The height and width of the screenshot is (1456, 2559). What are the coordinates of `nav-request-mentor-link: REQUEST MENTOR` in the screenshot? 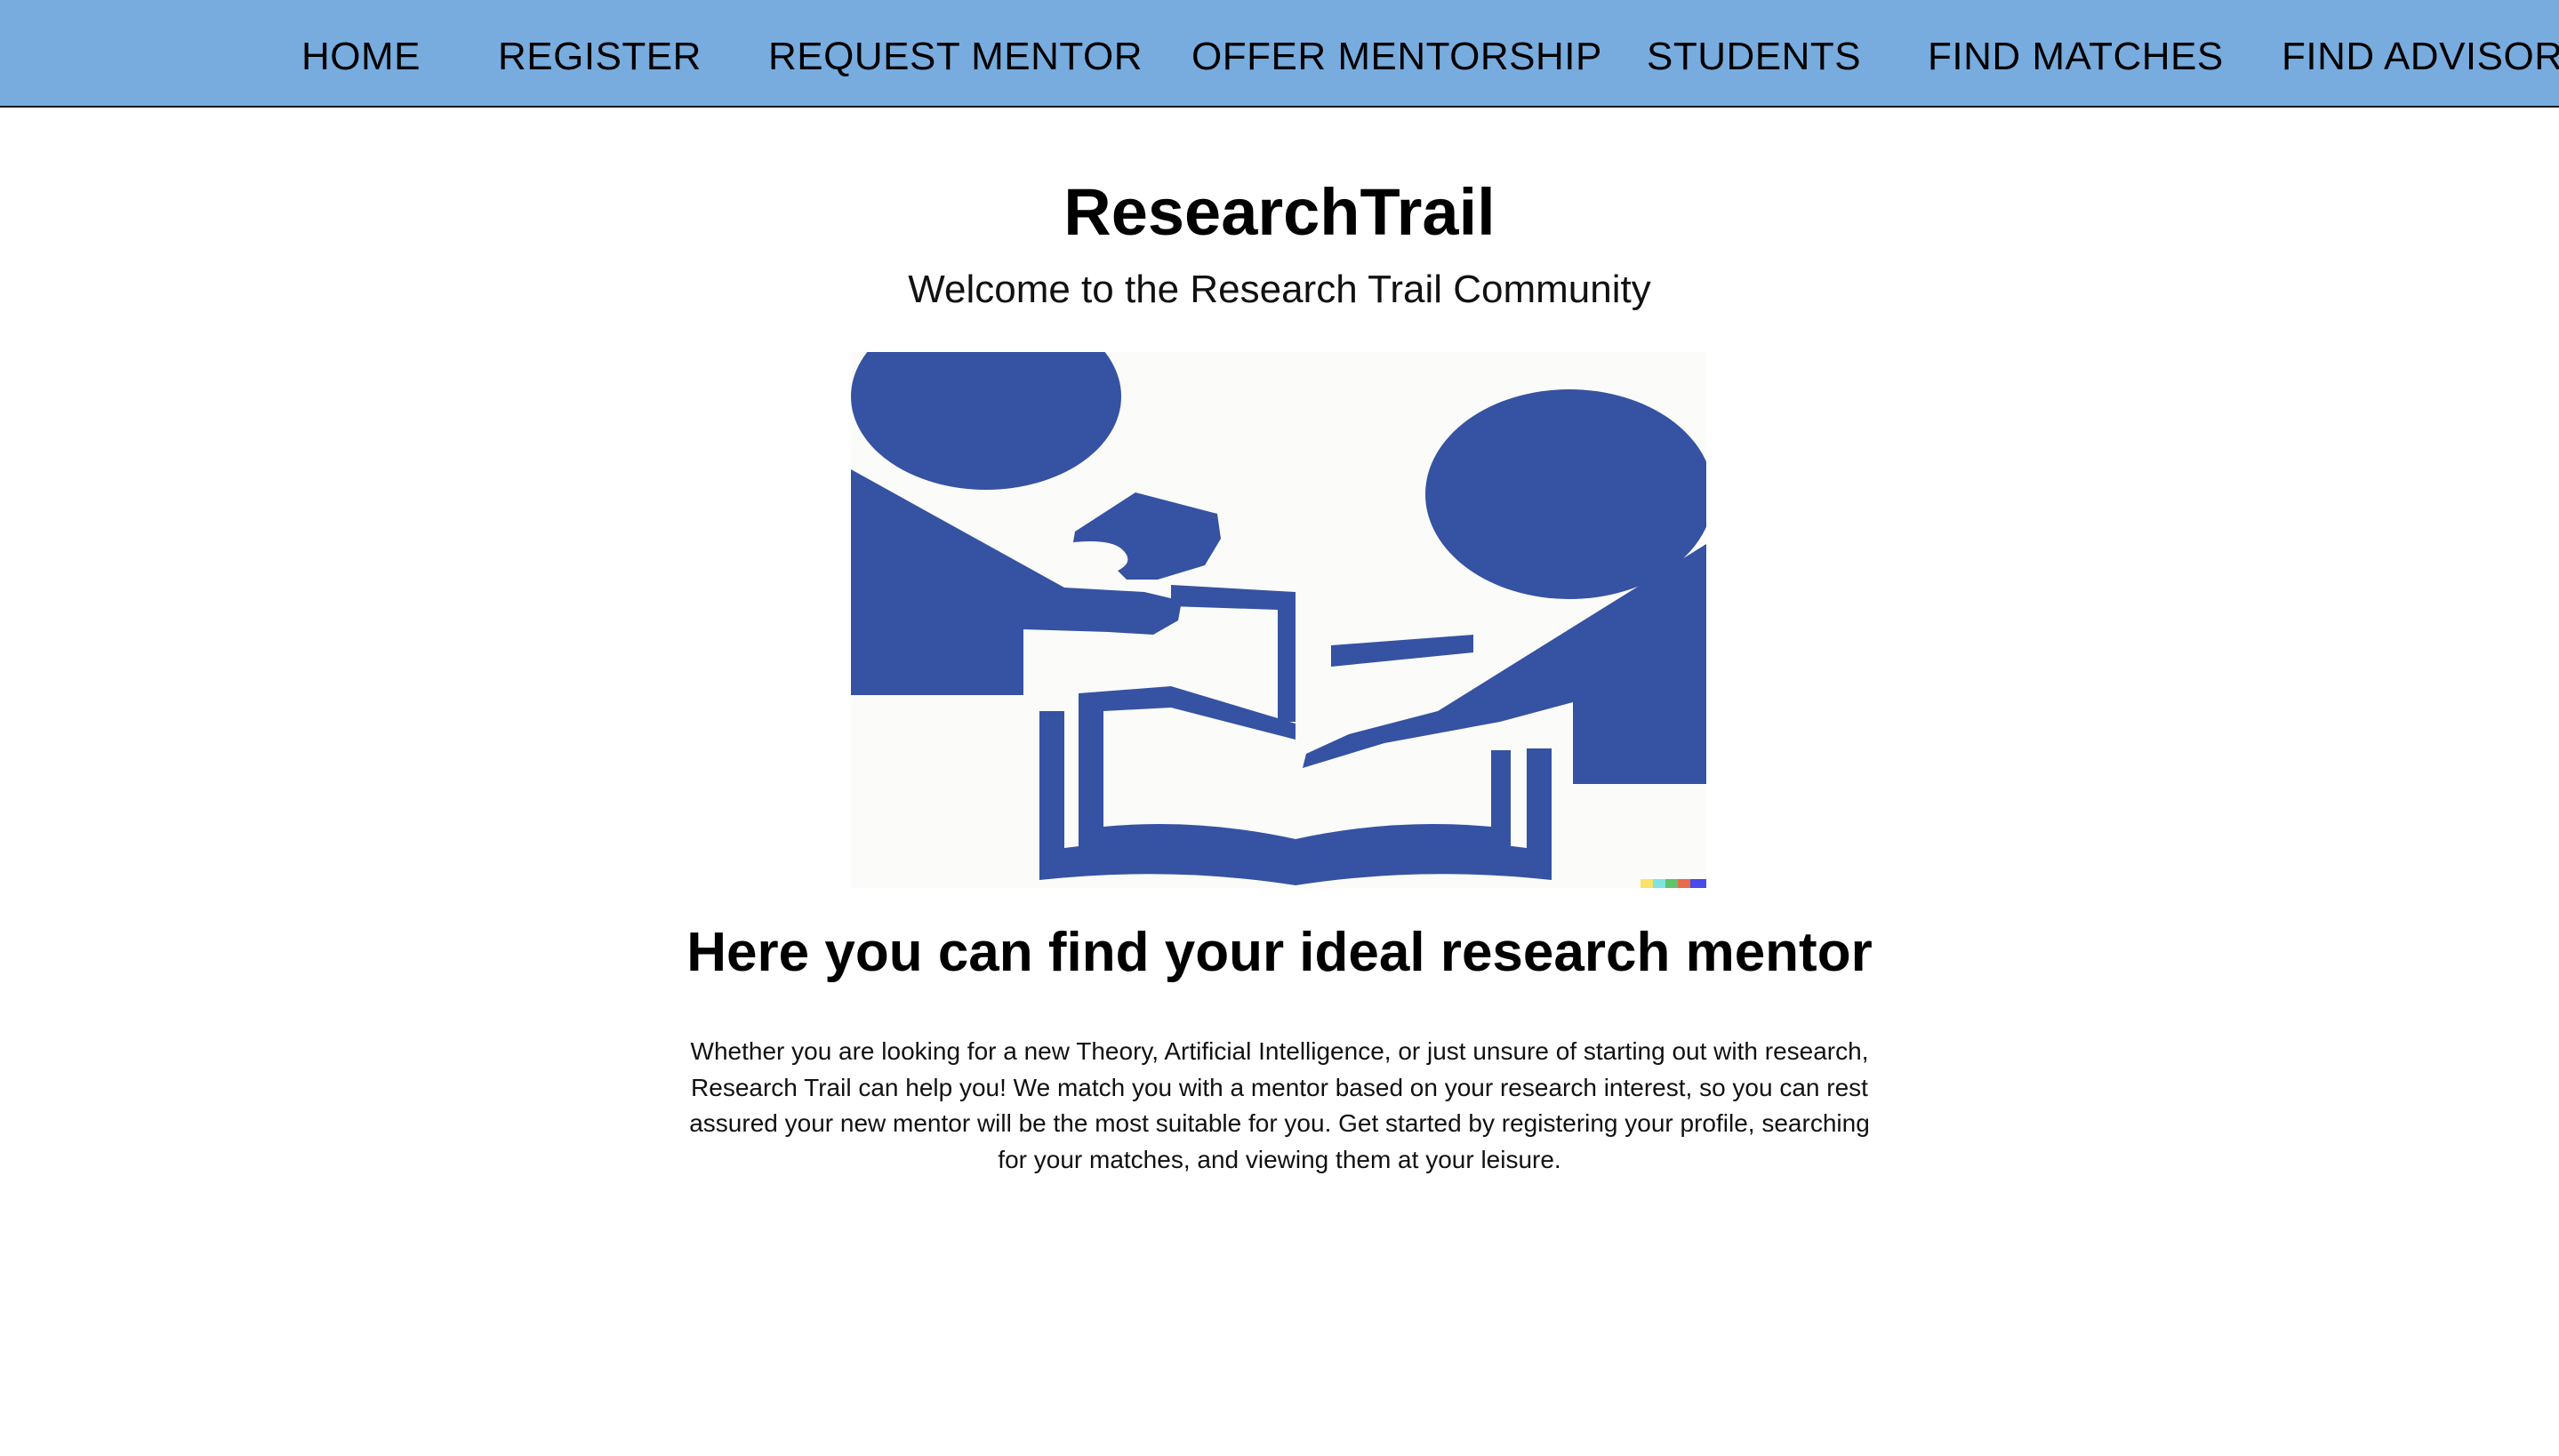 It's located at (955, 57).